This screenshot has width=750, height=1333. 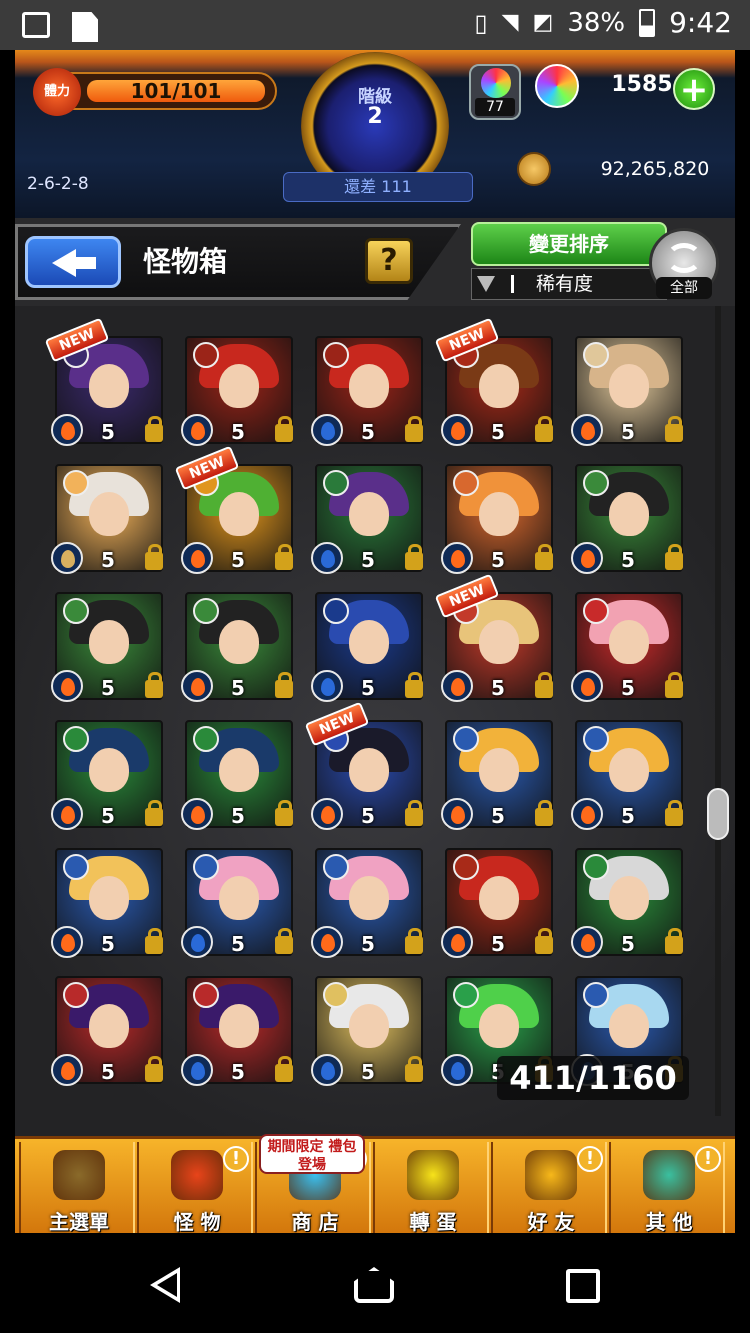 What do you see at coordinates (431, 1187) in the screenshot?
I see `nav-item: 轉 蛋` at bounding box center [431, 1187].